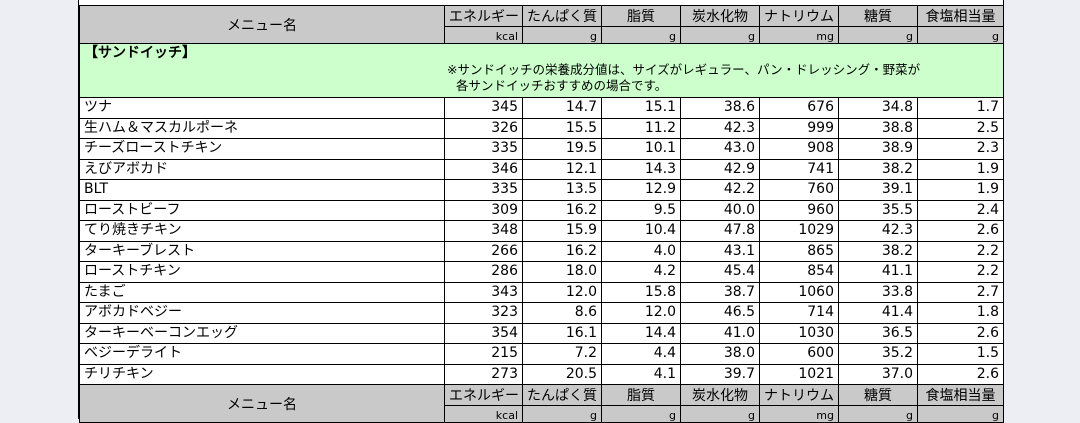 The height and width of the screenshot is (423, 1080). I want to click on value-cell: 35.2, so click(878, 354).